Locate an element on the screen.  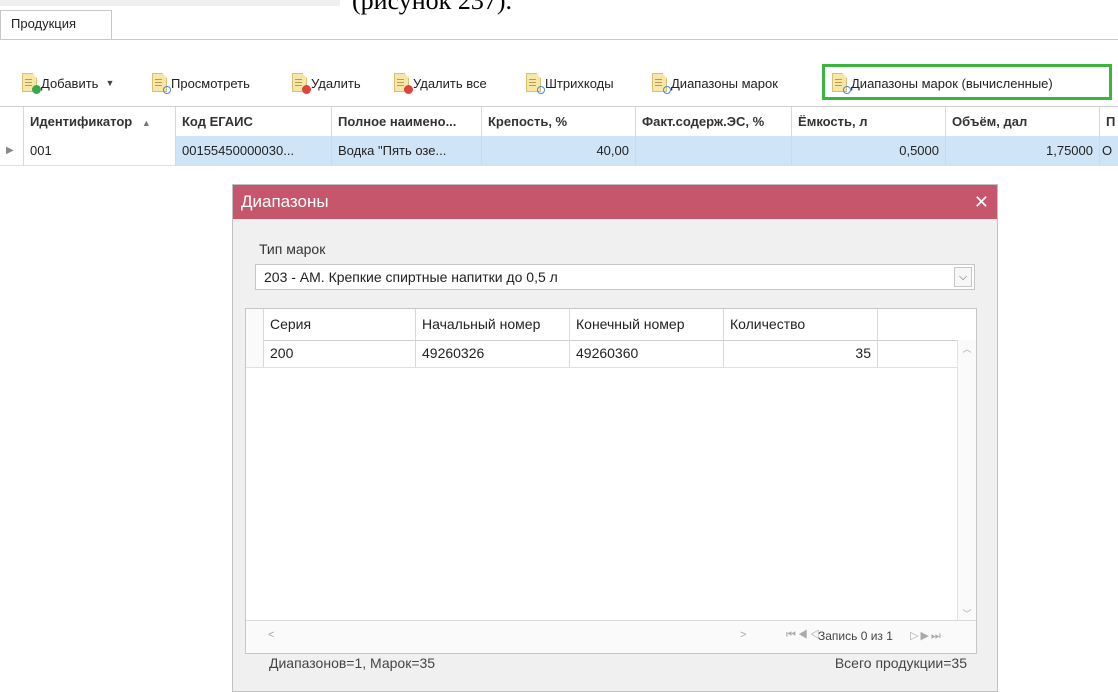
column-header-volume: Объём, дал is located at coordinates (1023, 121).